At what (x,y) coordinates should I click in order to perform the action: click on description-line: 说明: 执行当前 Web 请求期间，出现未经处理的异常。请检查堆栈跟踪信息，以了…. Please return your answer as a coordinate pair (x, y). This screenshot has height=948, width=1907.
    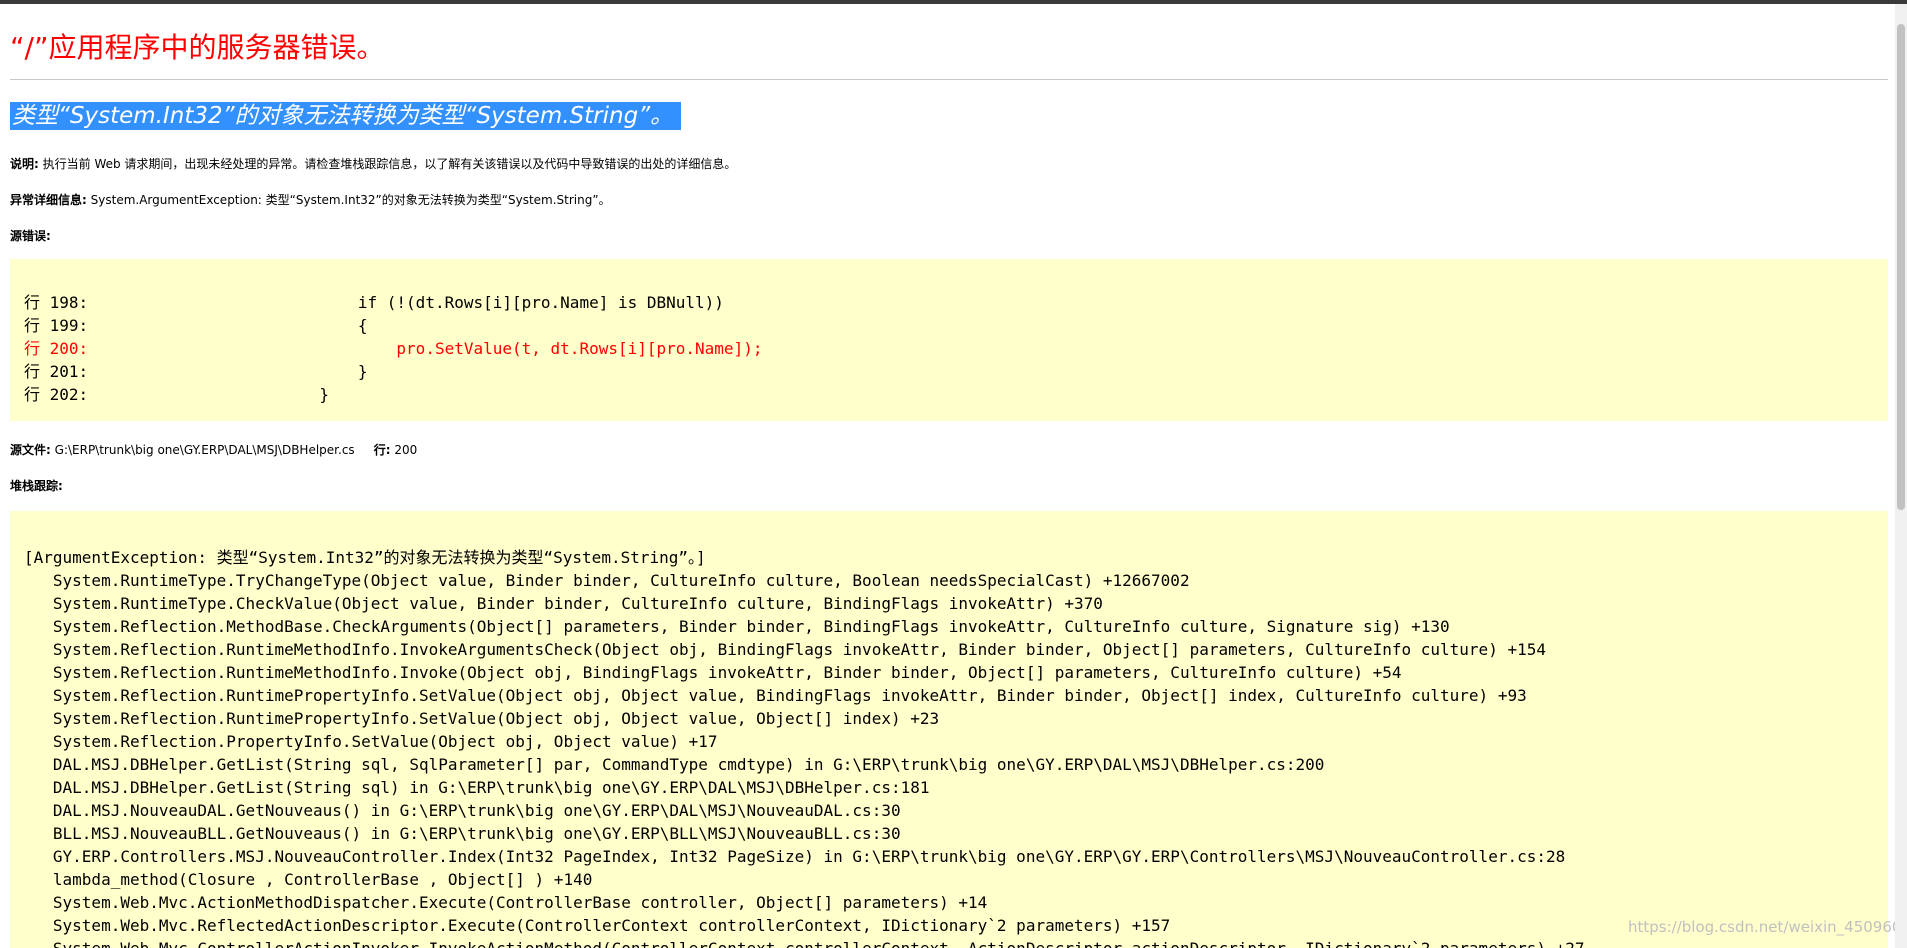
    Looking at the image, I should click on (373, 163).